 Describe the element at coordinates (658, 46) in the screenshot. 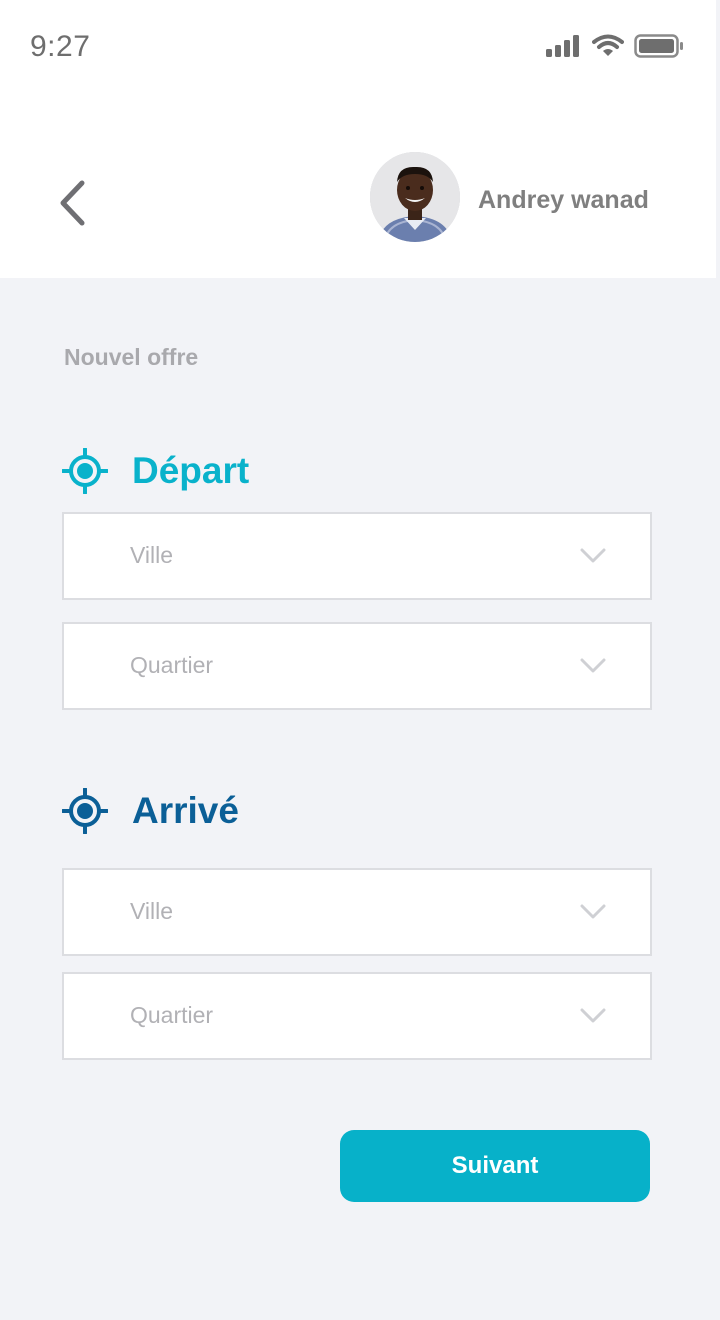

I see `battery-icon` at that location.